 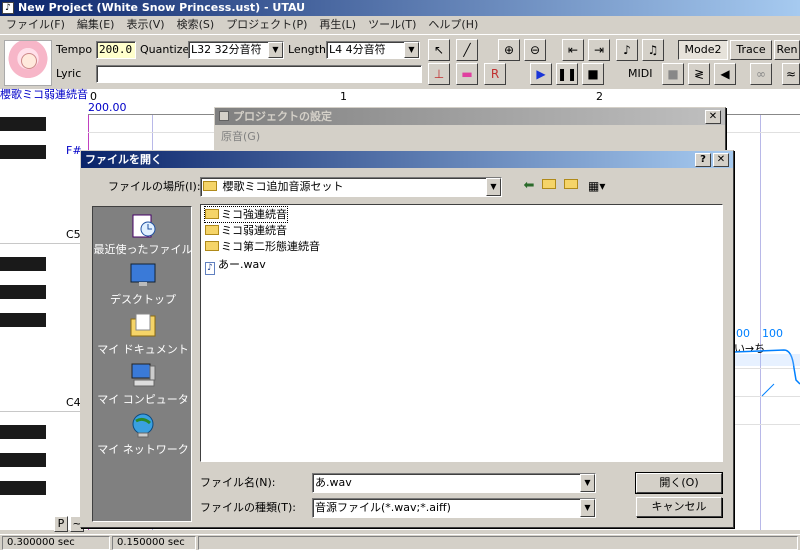 What do you see at coordinates (283, 186) in the screenshot?
I see `look-in-value: 櫻歌ミコ追加音源セット` at bounding box center [283, 186].